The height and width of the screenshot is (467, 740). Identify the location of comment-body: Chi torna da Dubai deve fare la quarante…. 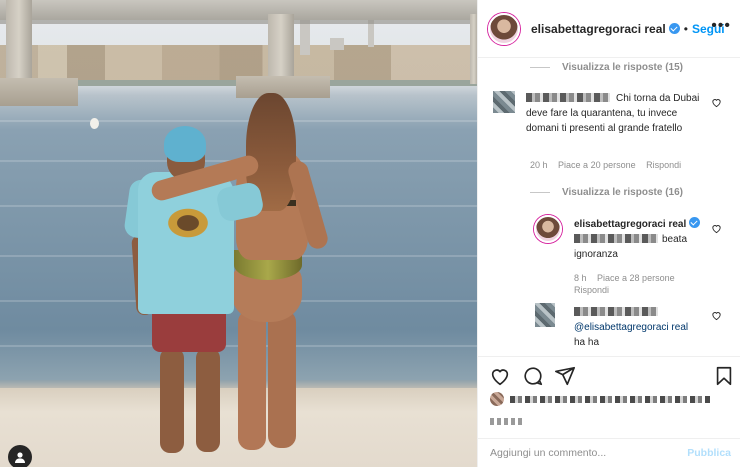
(618, 113).